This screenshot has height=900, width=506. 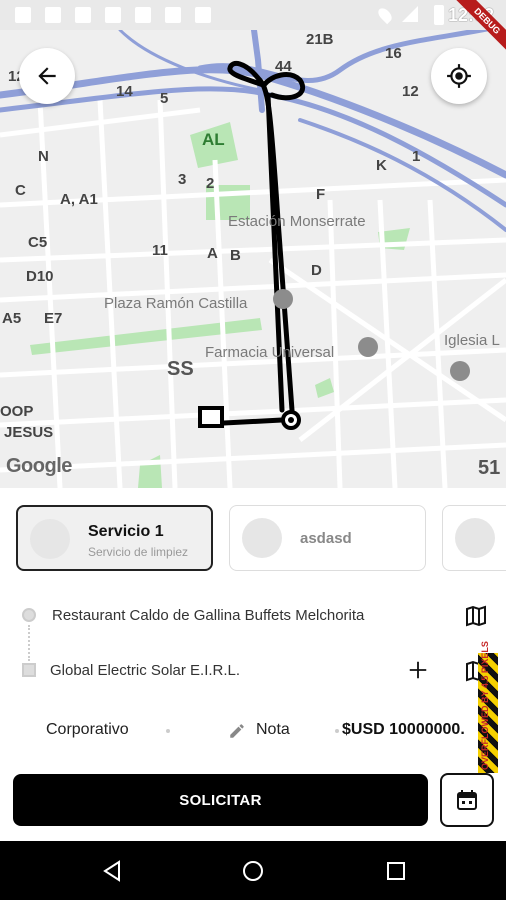 I want to click on service-card: asdasd, so click(x=327, y=538).